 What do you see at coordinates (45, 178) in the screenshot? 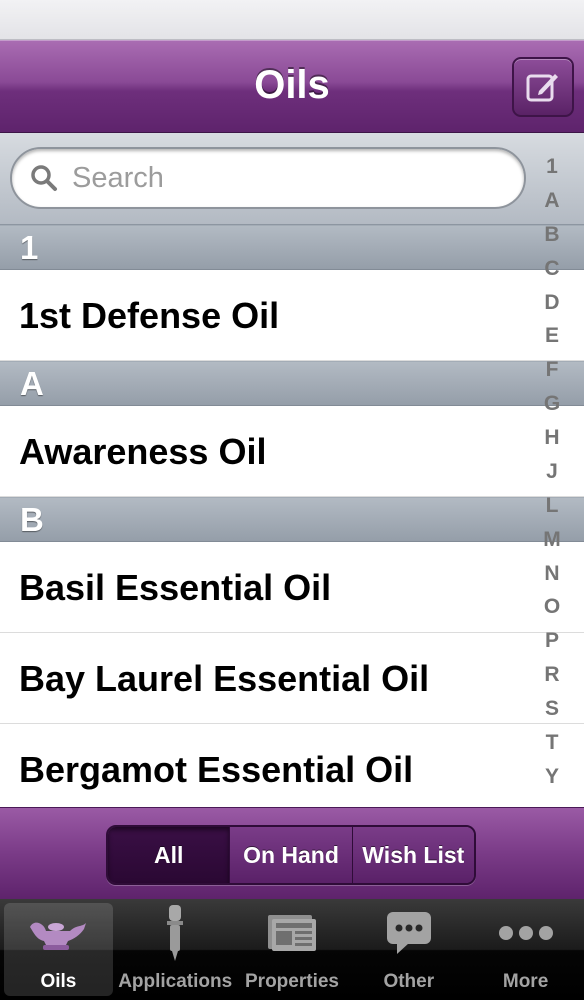
I see `search-icon` at bounding box center [45, 178].